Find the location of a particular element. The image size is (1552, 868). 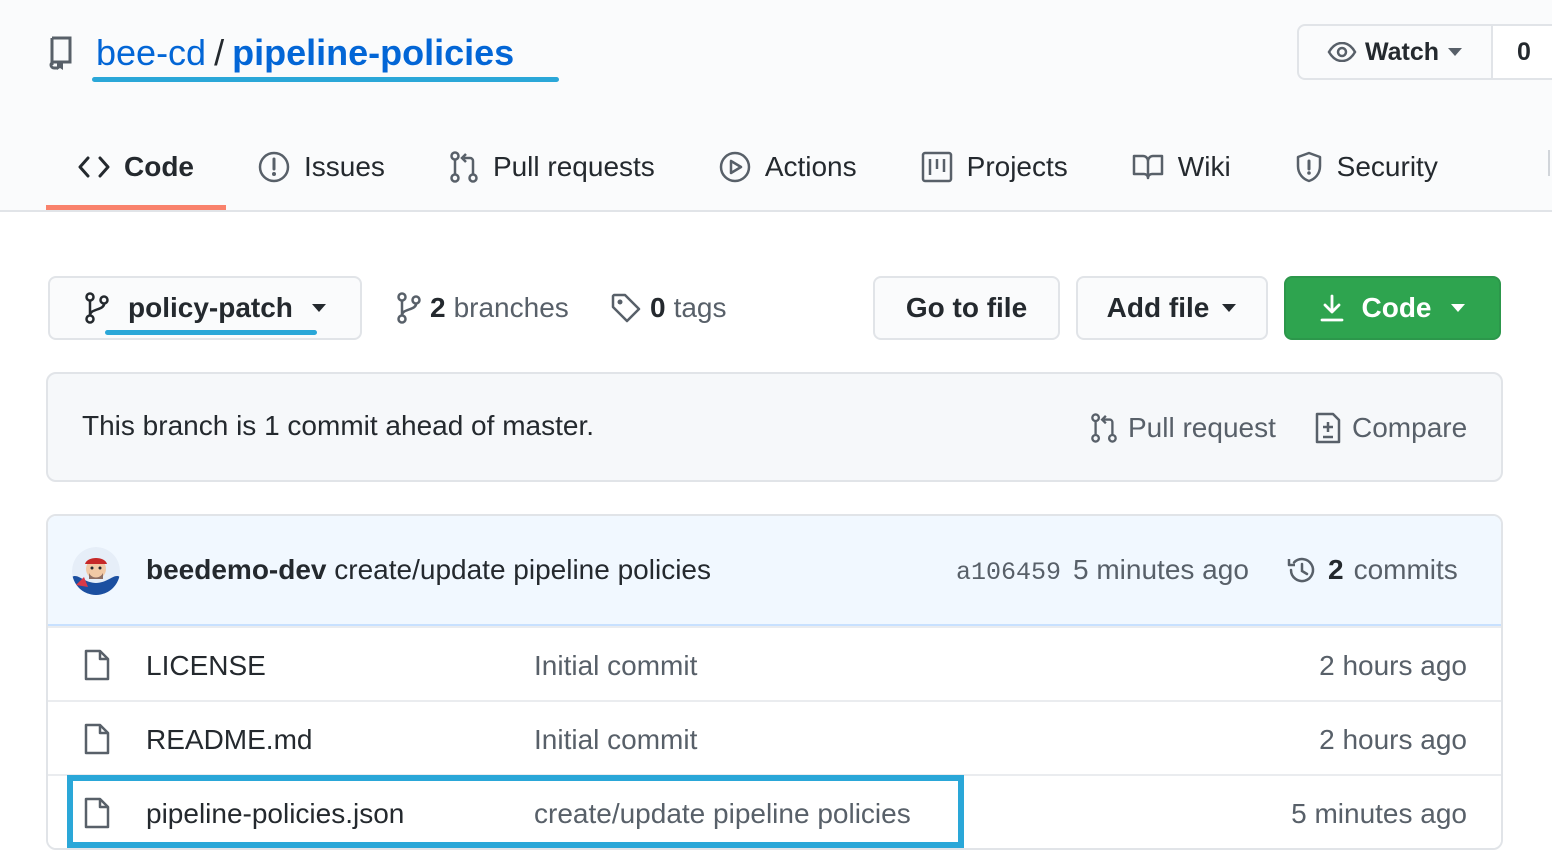

tab-issues: Issues is located at coordinates (321, 167).